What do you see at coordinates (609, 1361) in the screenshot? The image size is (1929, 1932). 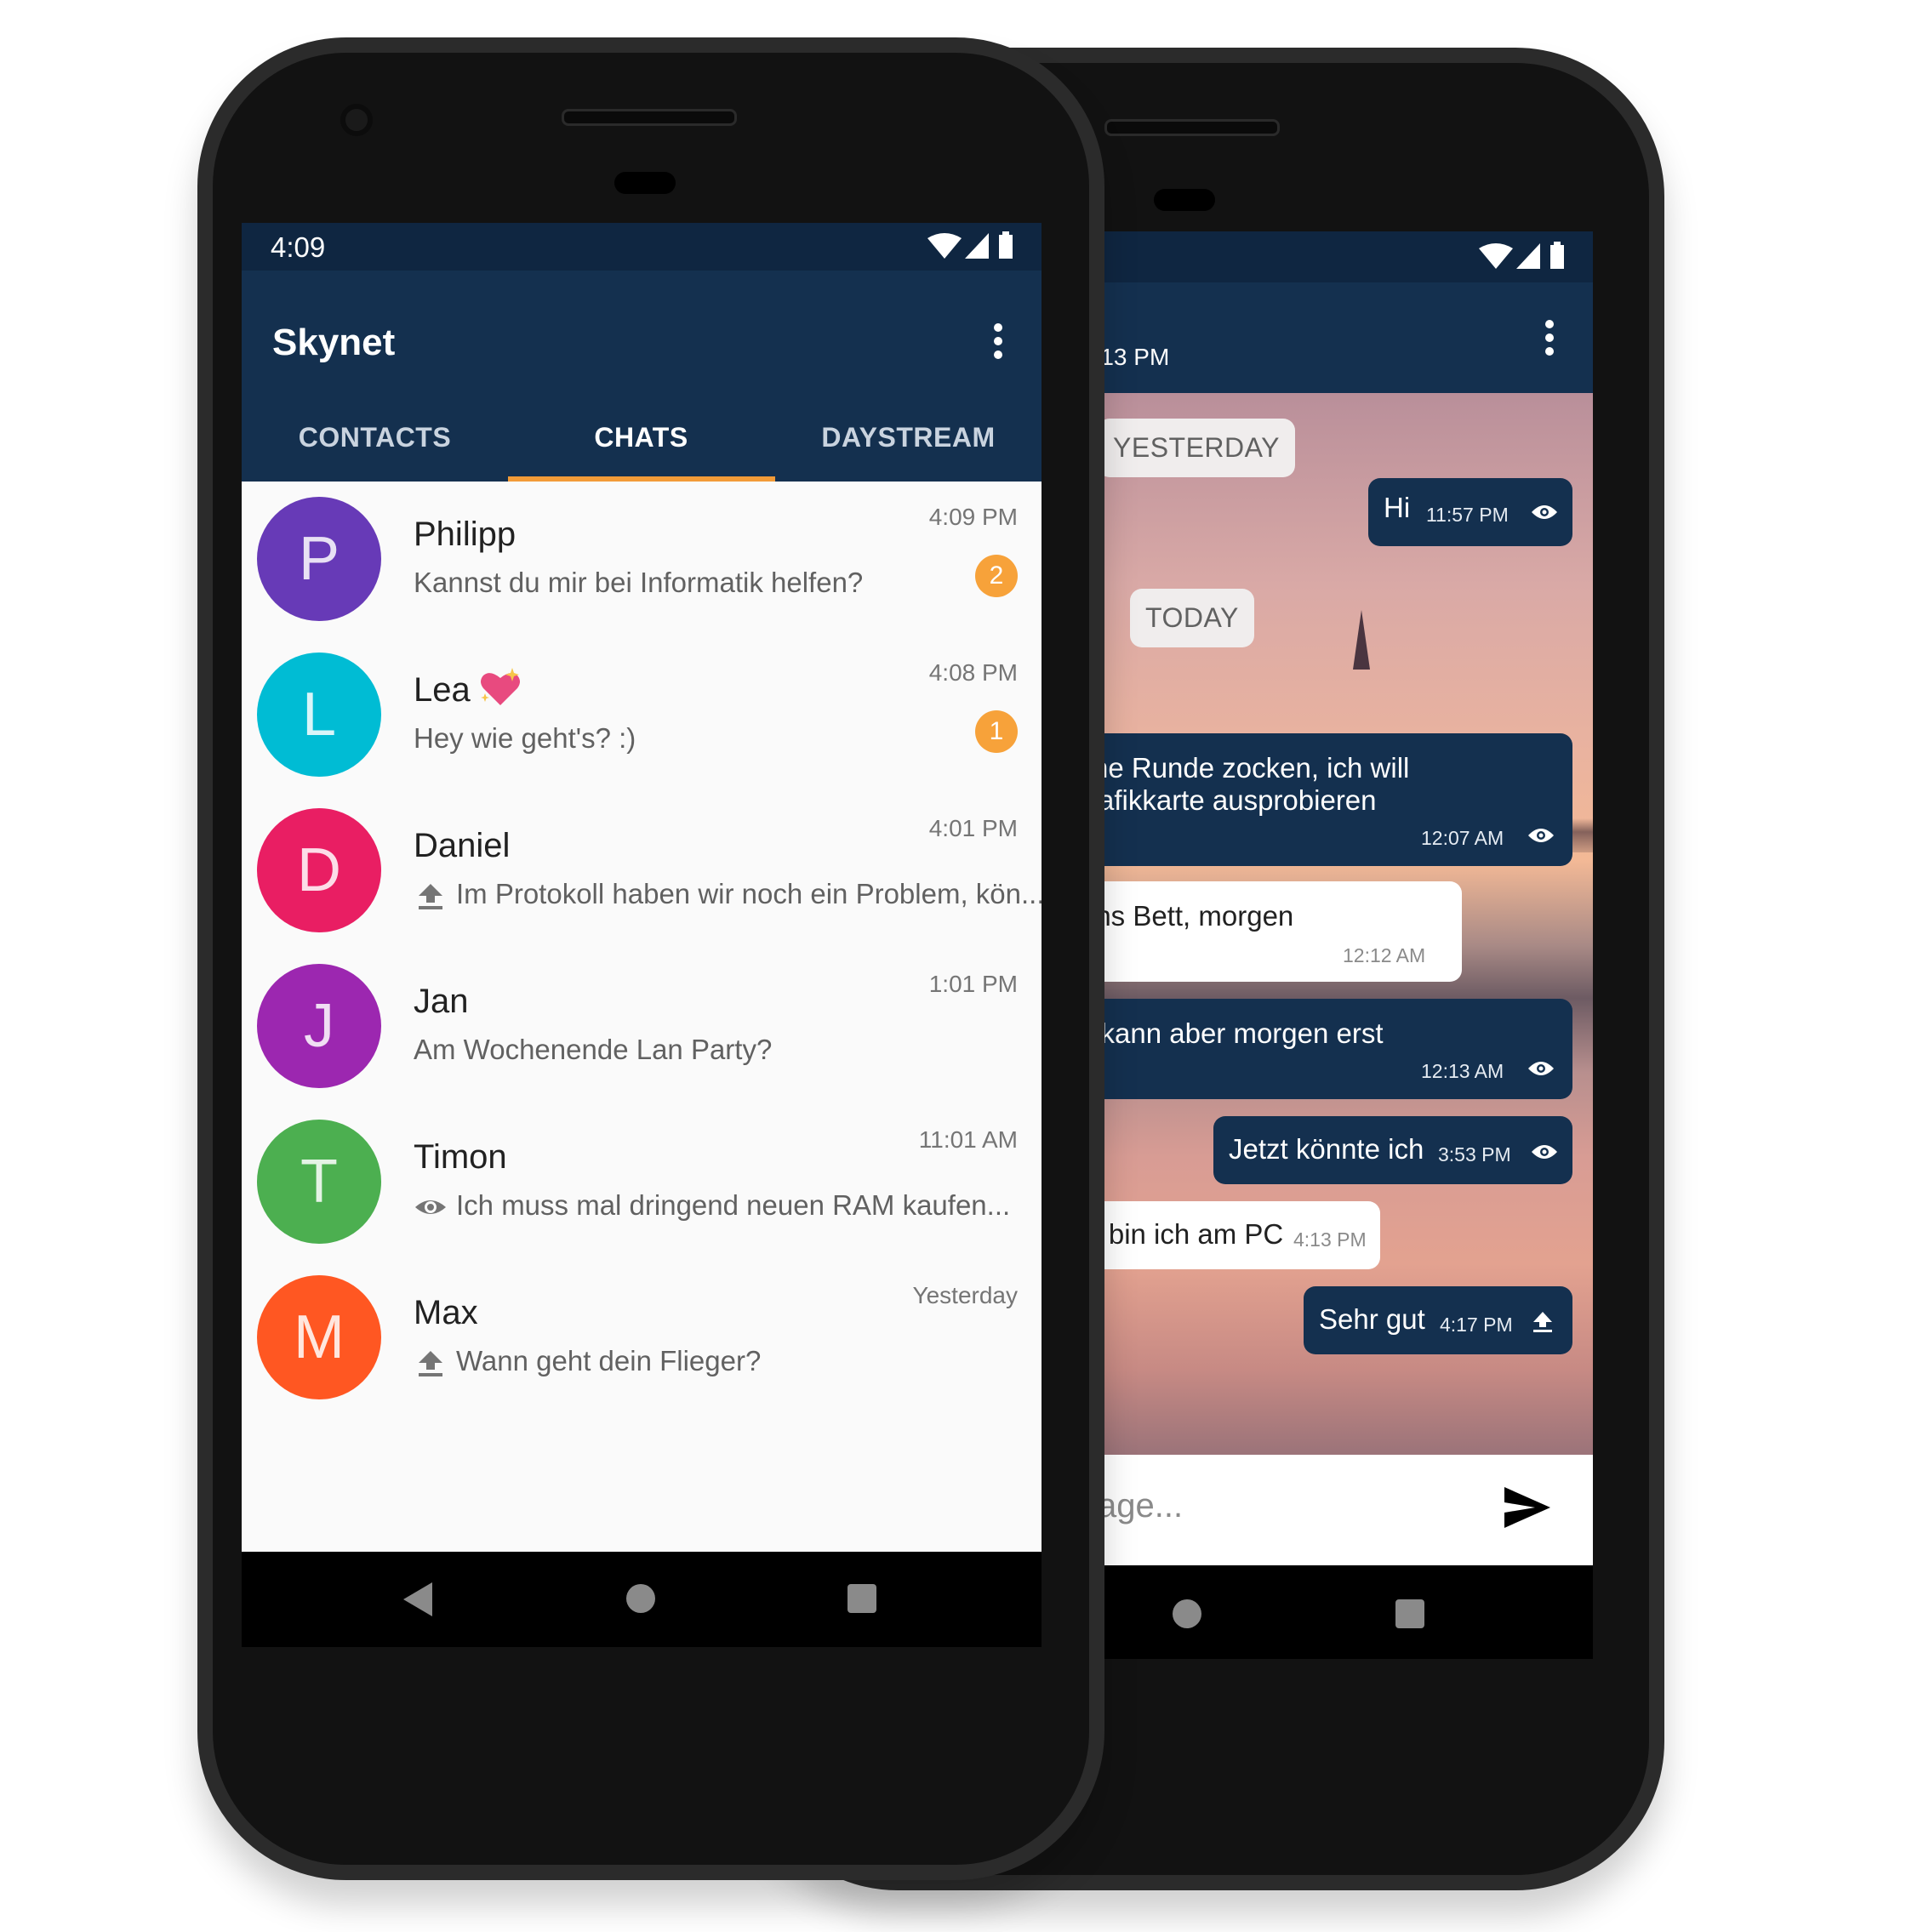 I see `chat-preview: Wann geht dein Flieger?` at bounding box center [609, 1361].